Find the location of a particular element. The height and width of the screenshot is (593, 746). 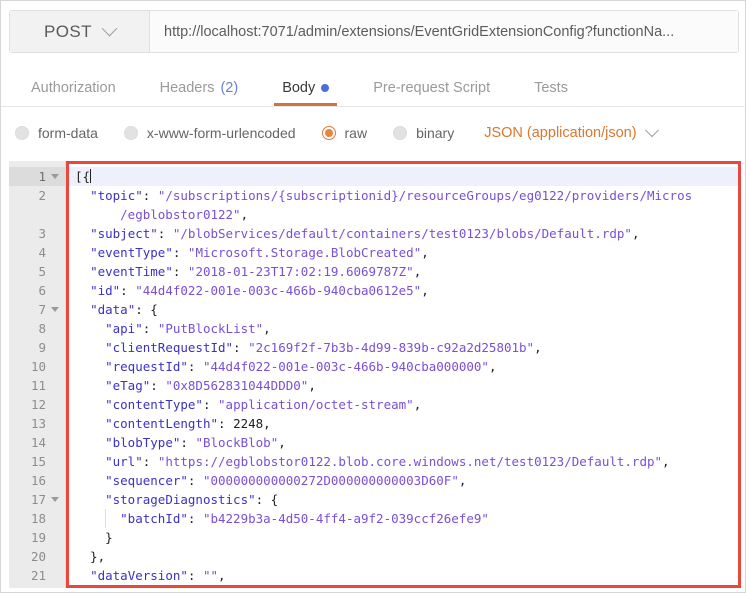

code-token: "44d4f022-001e-003c-466b-940cba0612e5" is located at coordinates (278, 290).